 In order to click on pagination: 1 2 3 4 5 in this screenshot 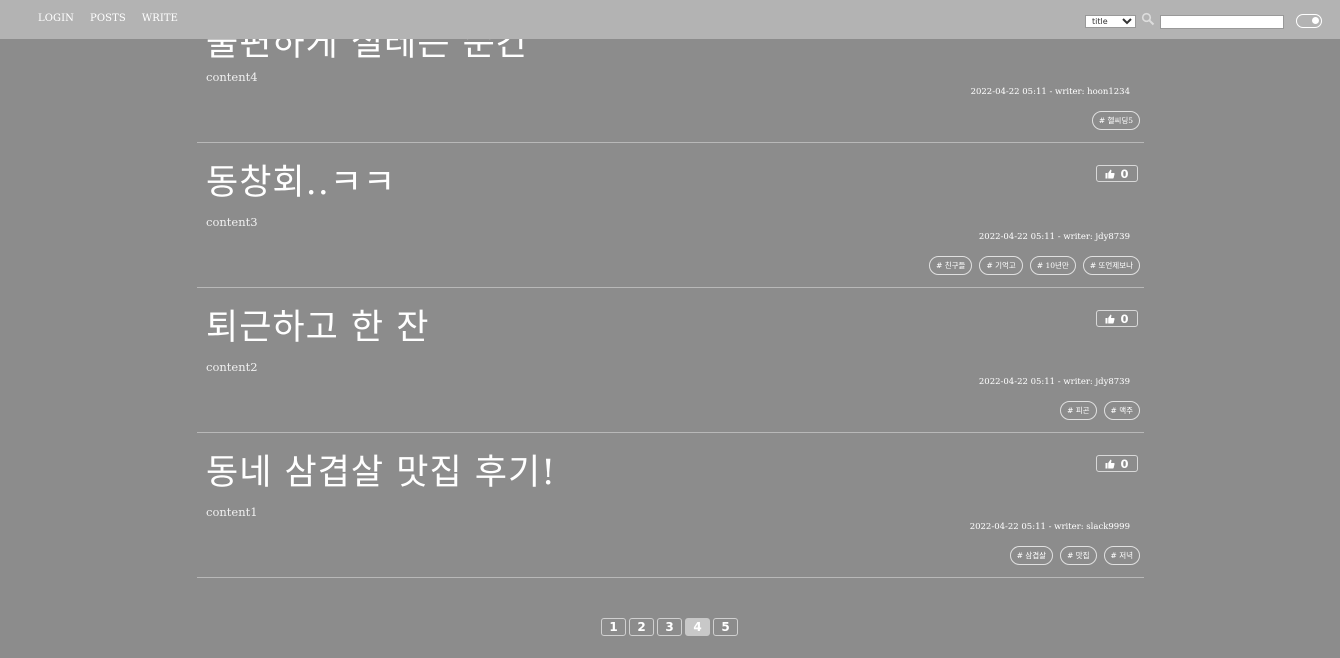, I will do `click(669, 627)`.